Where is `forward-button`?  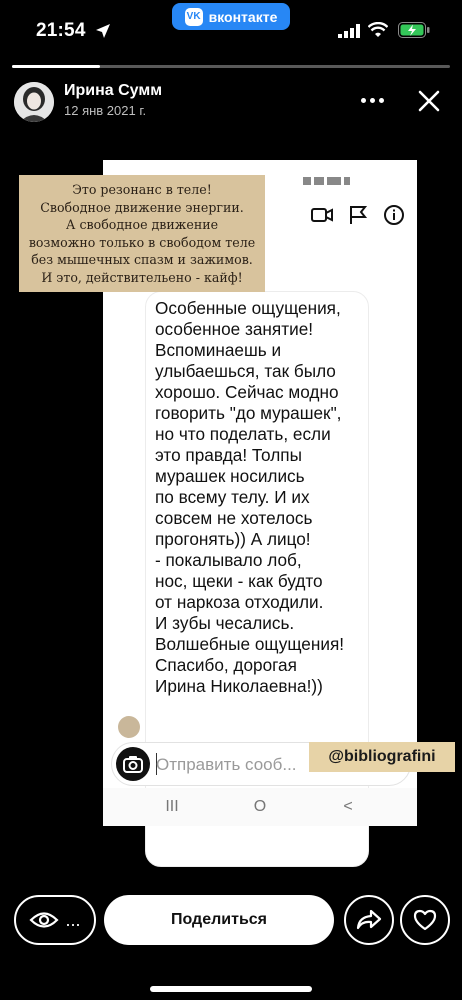
forward-button is located at coordinates (369, 920).